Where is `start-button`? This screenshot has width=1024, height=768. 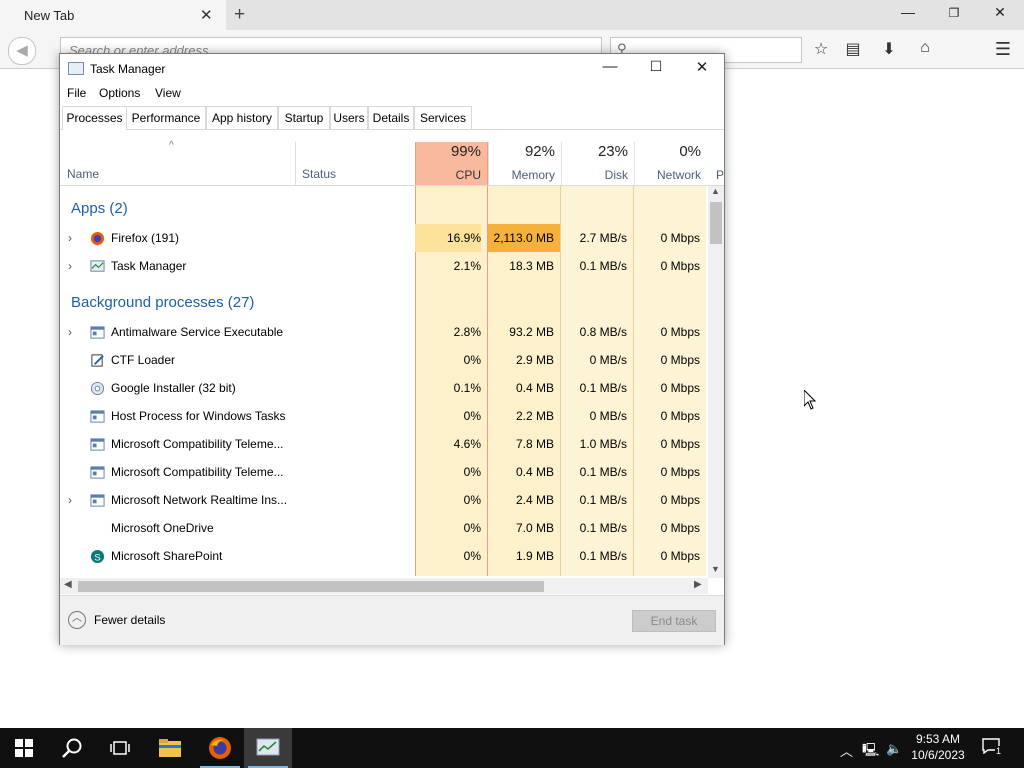 start-button is located at coordinates (24, 748).